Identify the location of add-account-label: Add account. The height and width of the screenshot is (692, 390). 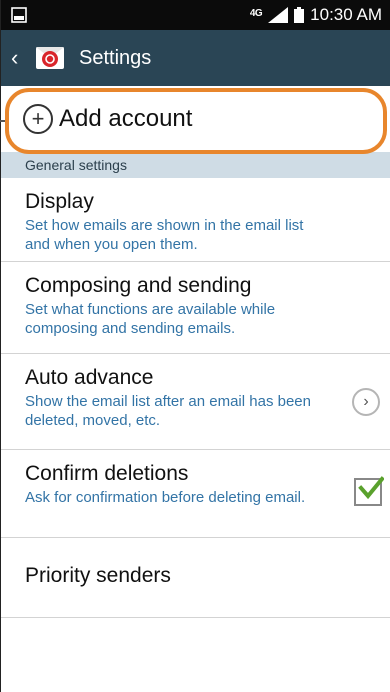
(126, 118).